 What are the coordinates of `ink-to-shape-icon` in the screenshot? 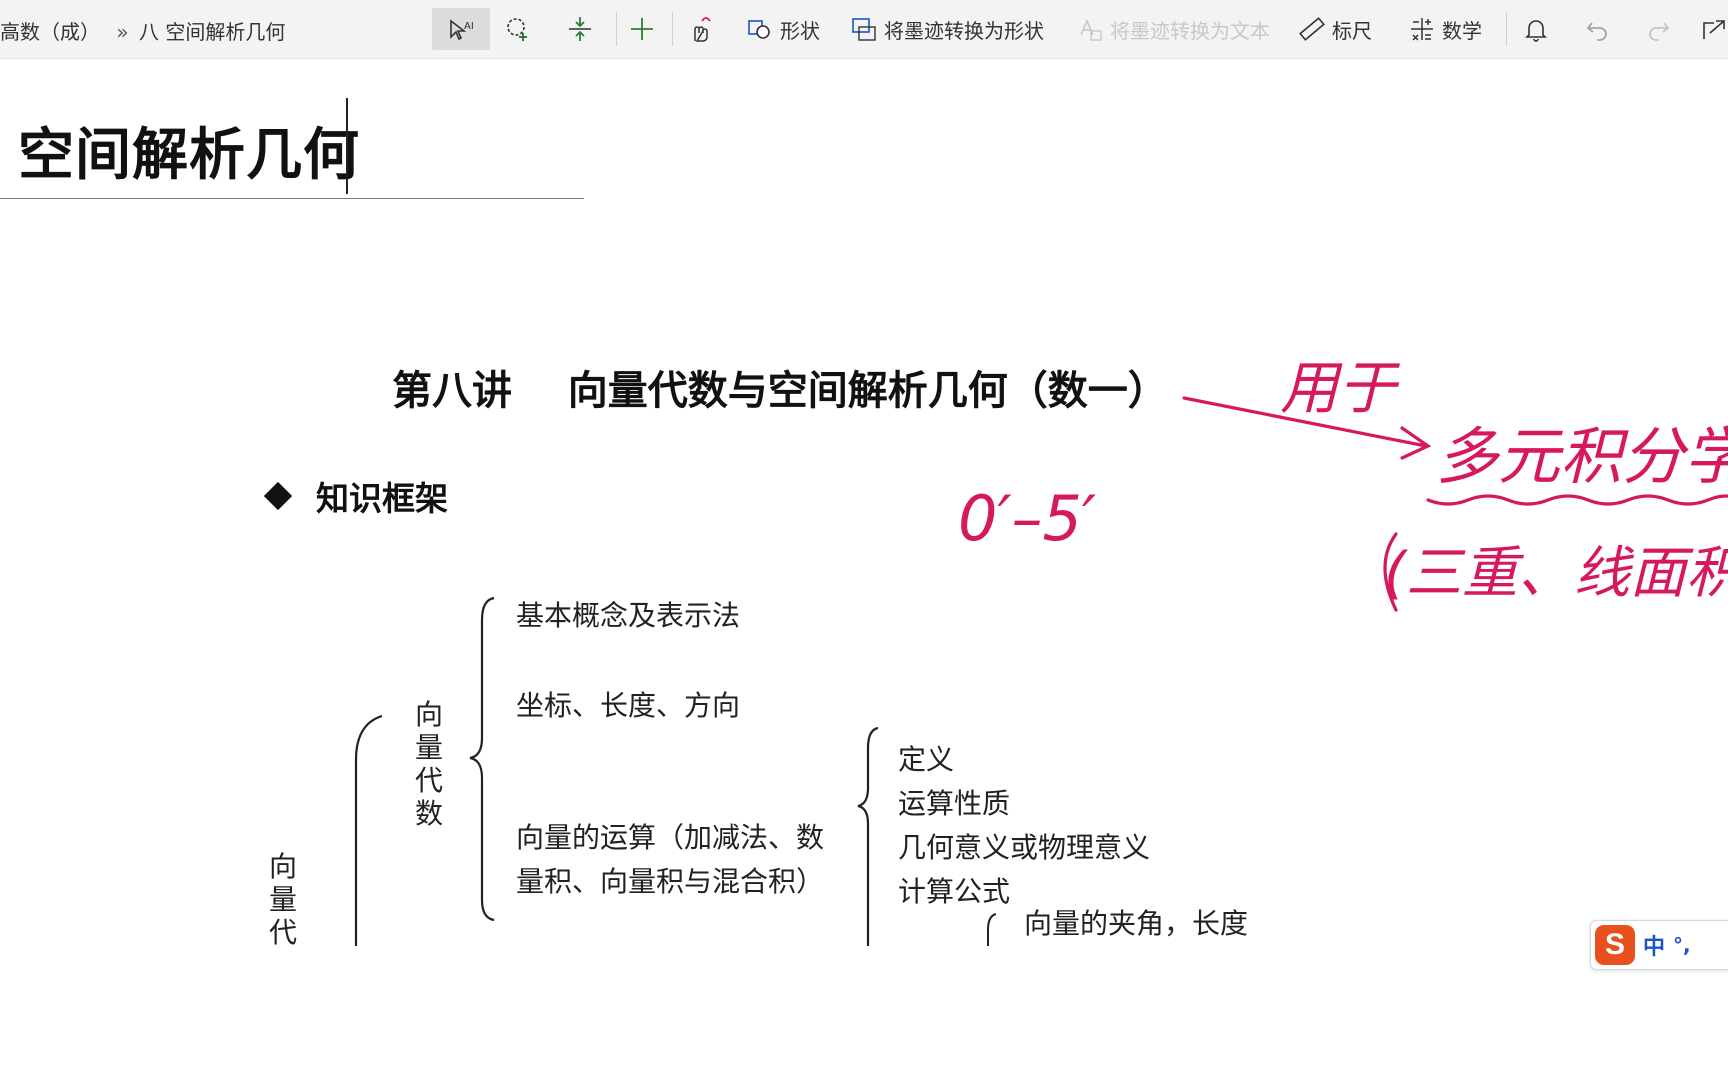 It's located at (864, 29).